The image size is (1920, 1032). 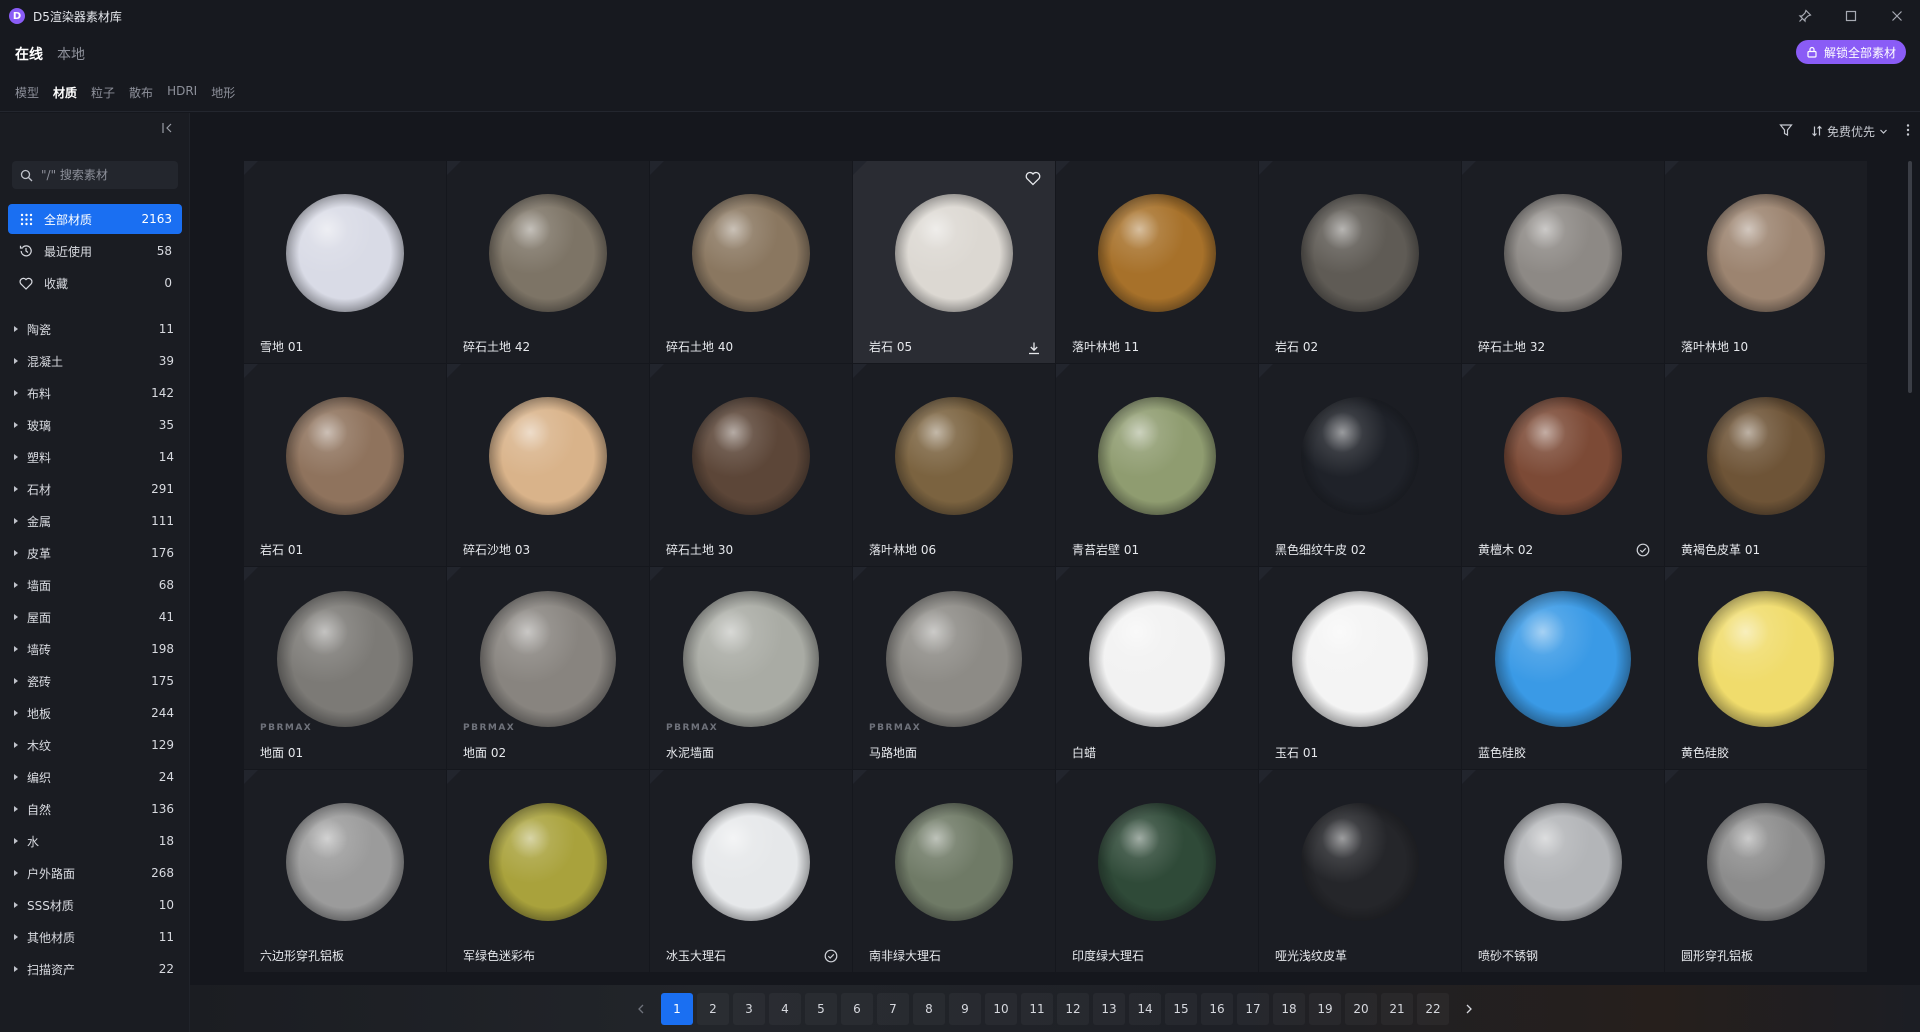 I want to click on close-button, so click(x=1897, y=16).